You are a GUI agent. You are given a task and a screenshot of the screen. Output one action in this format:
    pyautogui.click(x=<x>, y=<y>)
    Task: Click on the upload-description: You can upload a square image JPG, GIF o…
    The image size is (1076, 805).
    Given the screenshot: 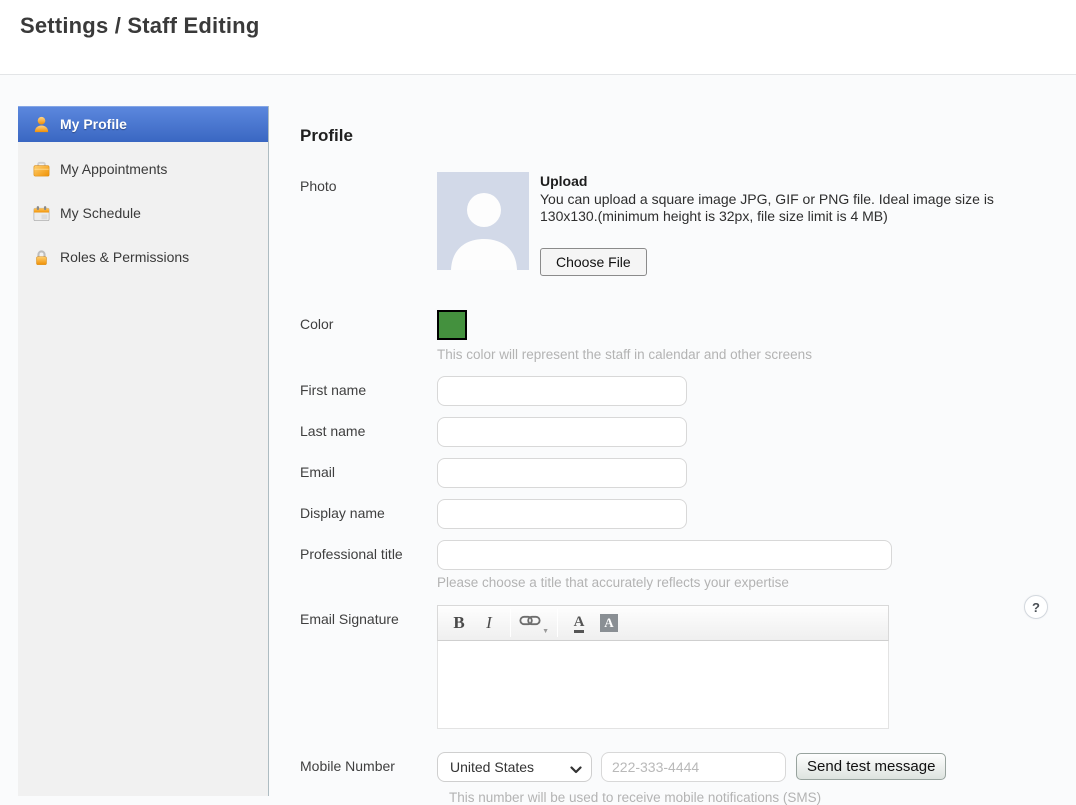 What is the action you would take?
    pyautogui.click(x=767, y=208)
    